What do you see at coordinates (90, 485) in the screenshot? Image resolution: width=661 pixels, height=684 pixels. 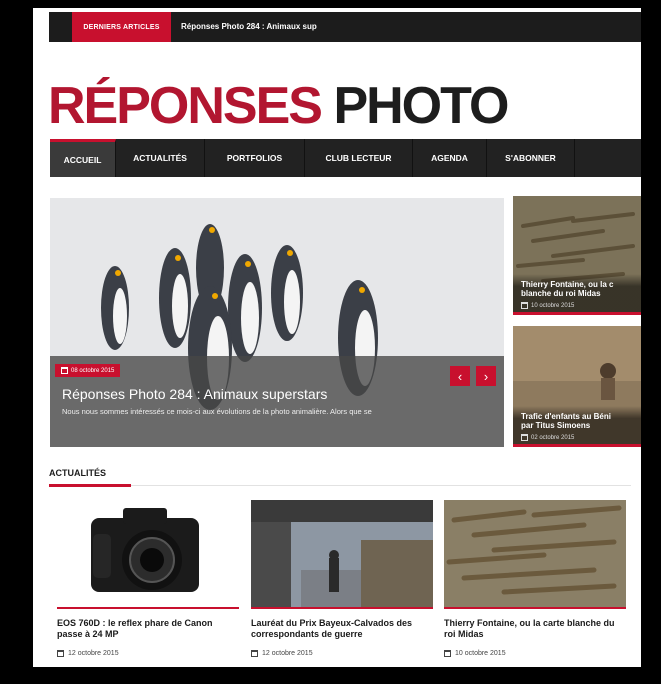 I see `section-underline` at bounding box center [90, 485].